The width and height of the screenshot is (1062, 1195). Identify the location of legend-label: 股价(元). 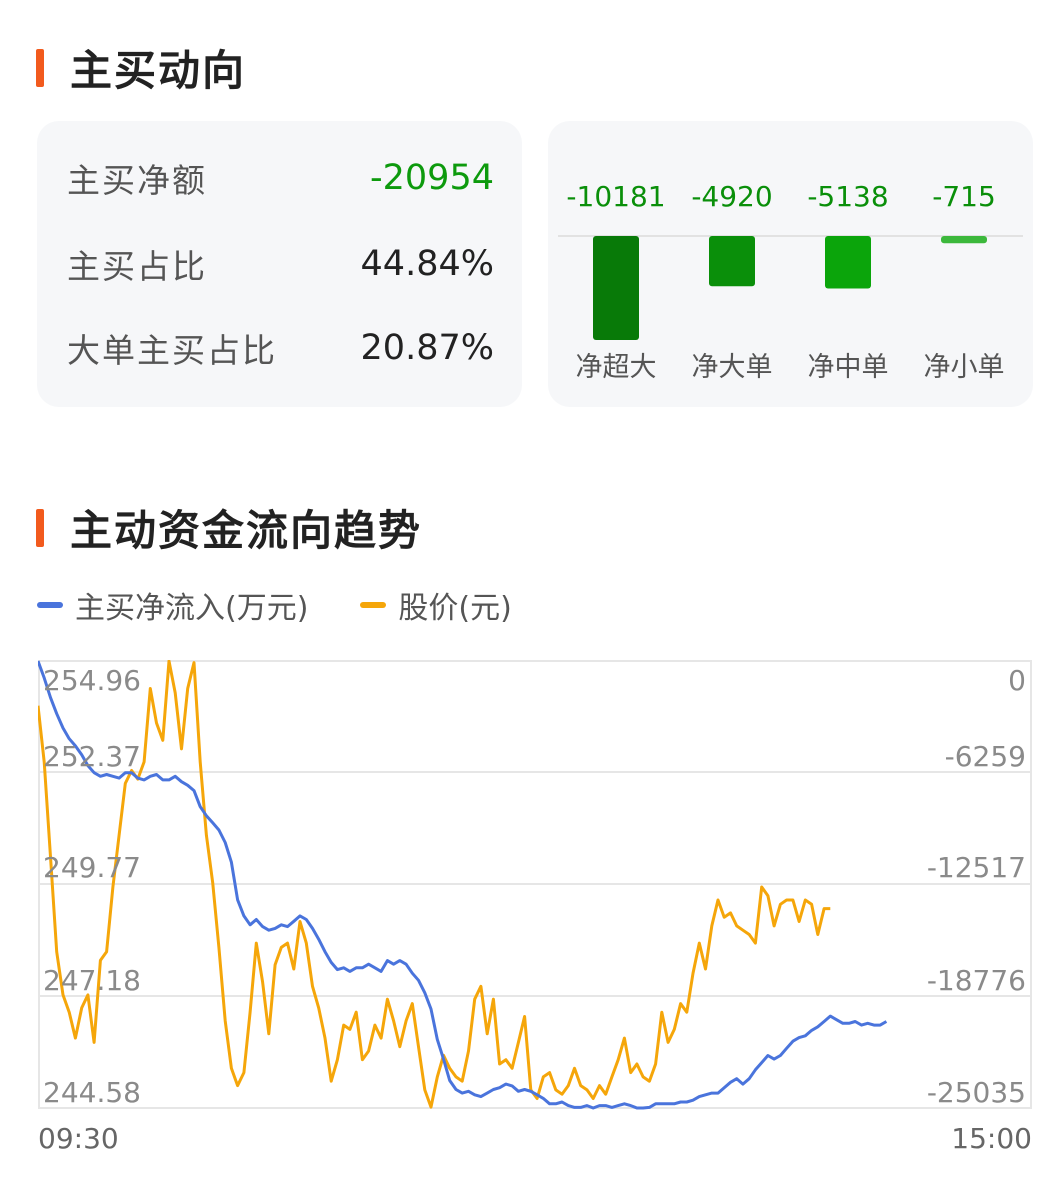
(455, 608).